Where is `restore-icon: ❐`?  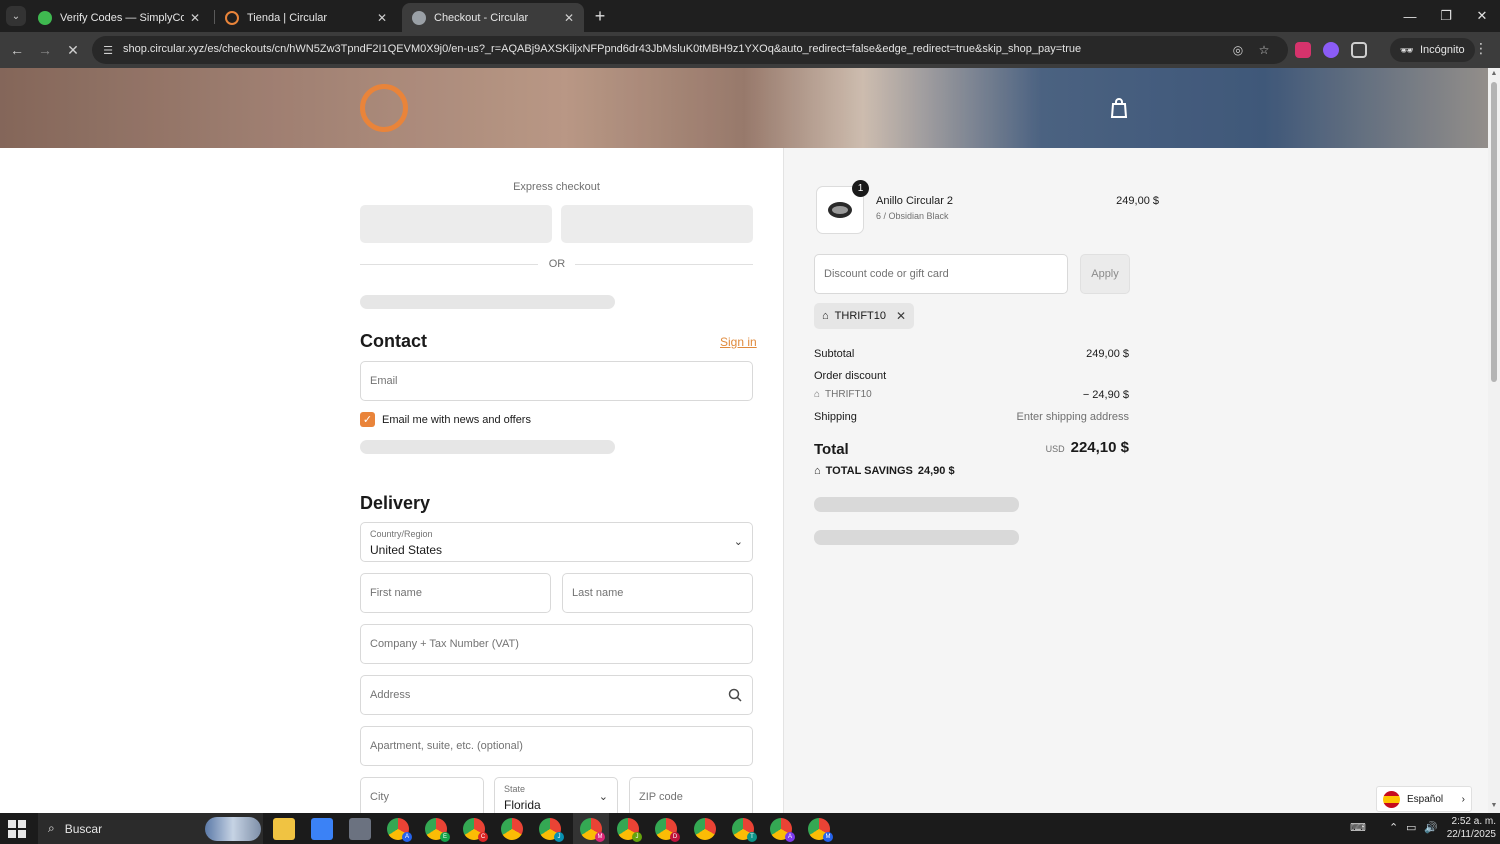 restore-icon: ❐ is located at coordinates (1446, 16).